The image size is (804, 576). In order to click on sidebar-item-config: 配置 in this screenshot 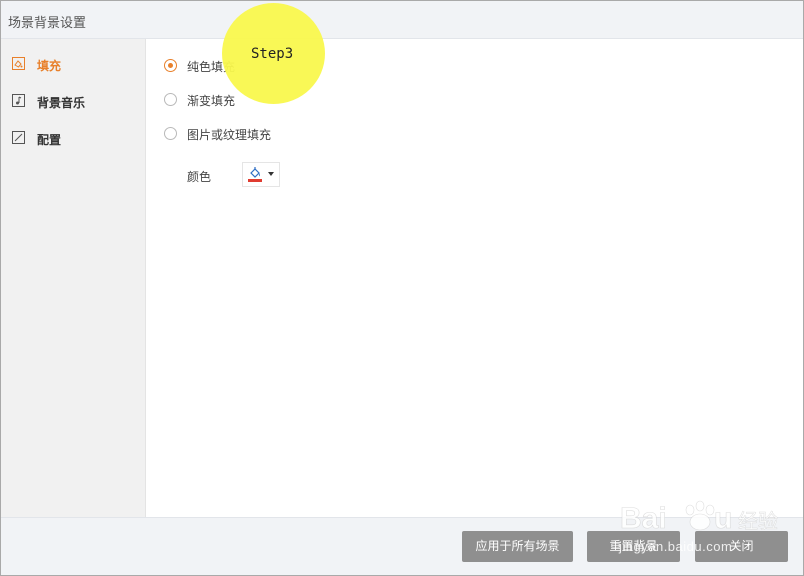, I will do `click(73, 137)`.